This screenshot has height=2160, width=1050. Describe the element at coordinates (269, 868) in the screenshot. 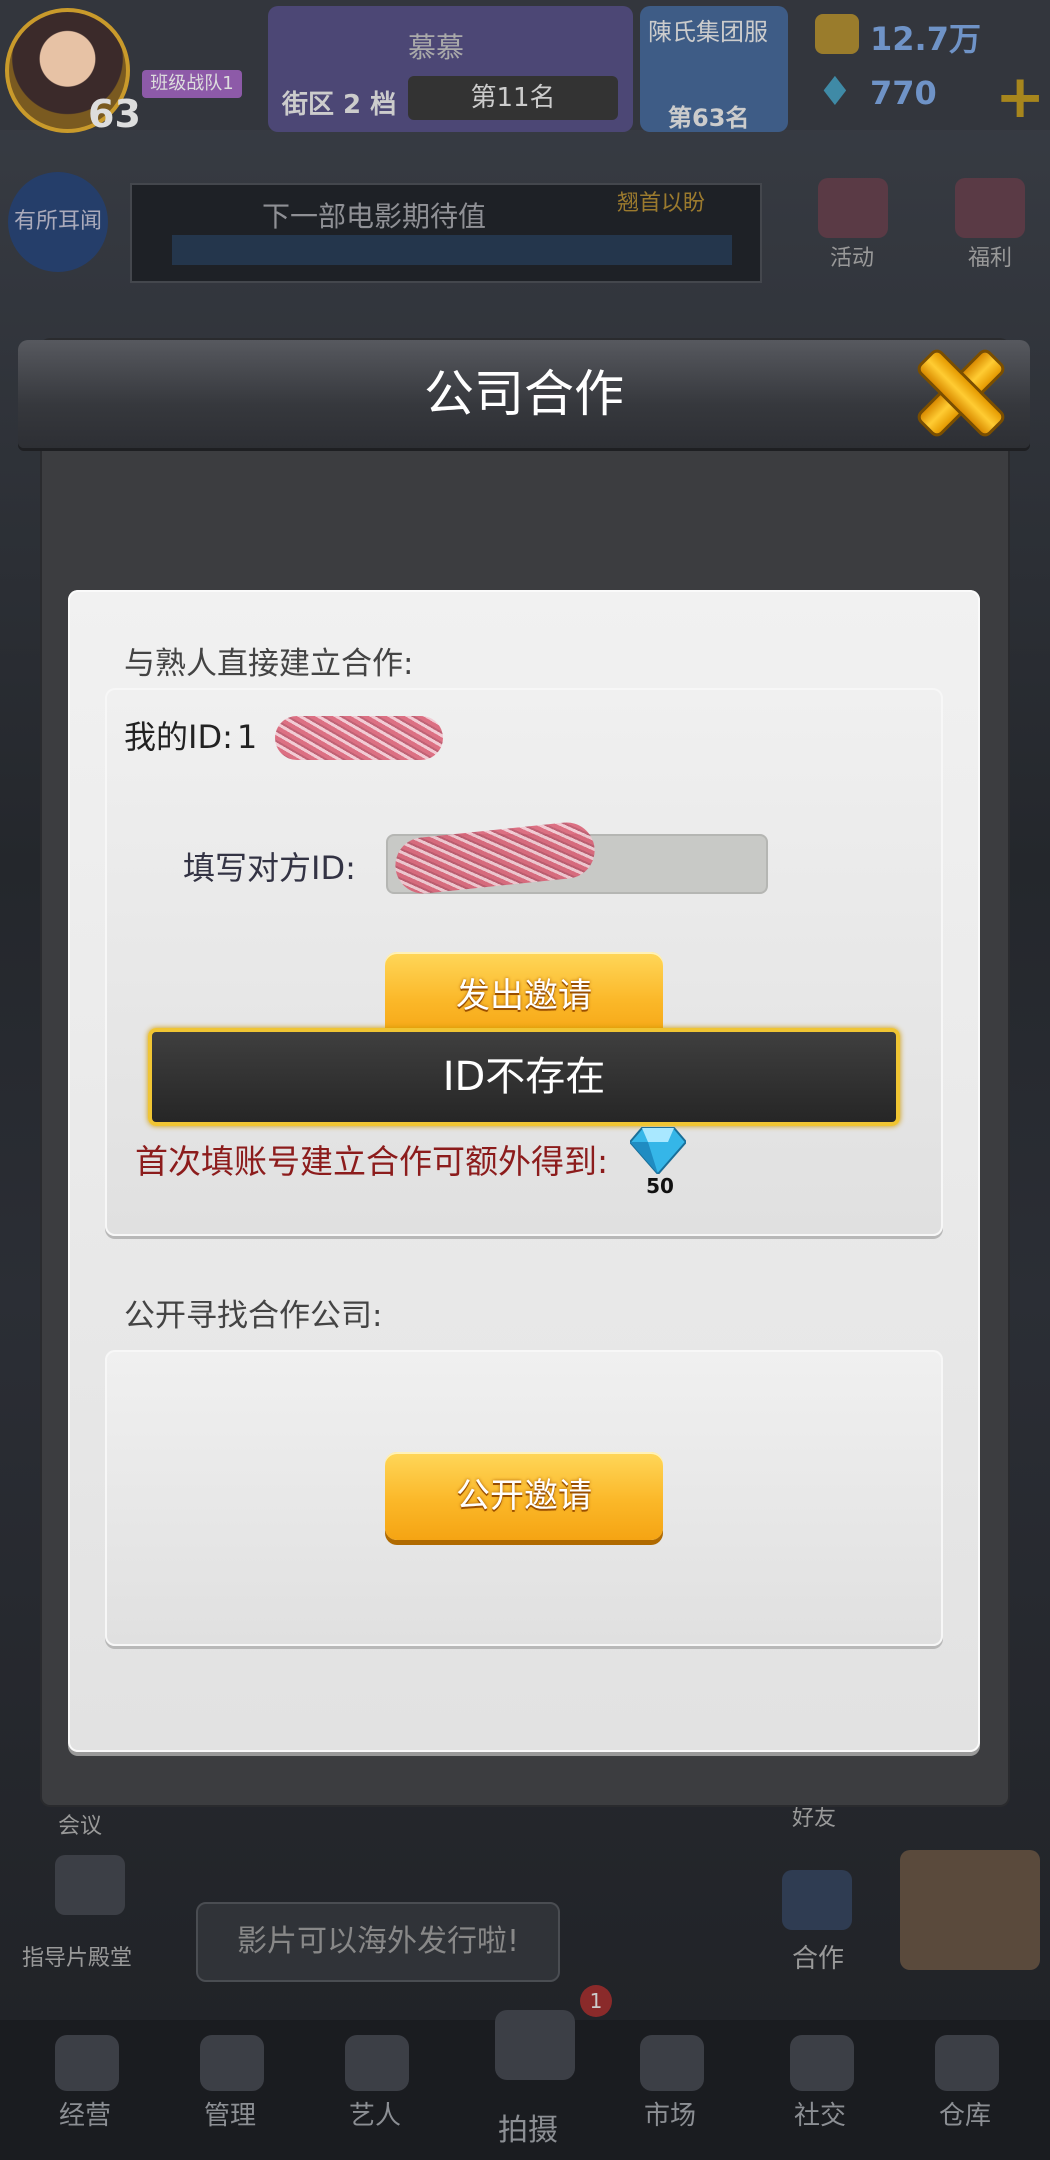

I see `partner-id-label: 填写对方ID:` at that location.